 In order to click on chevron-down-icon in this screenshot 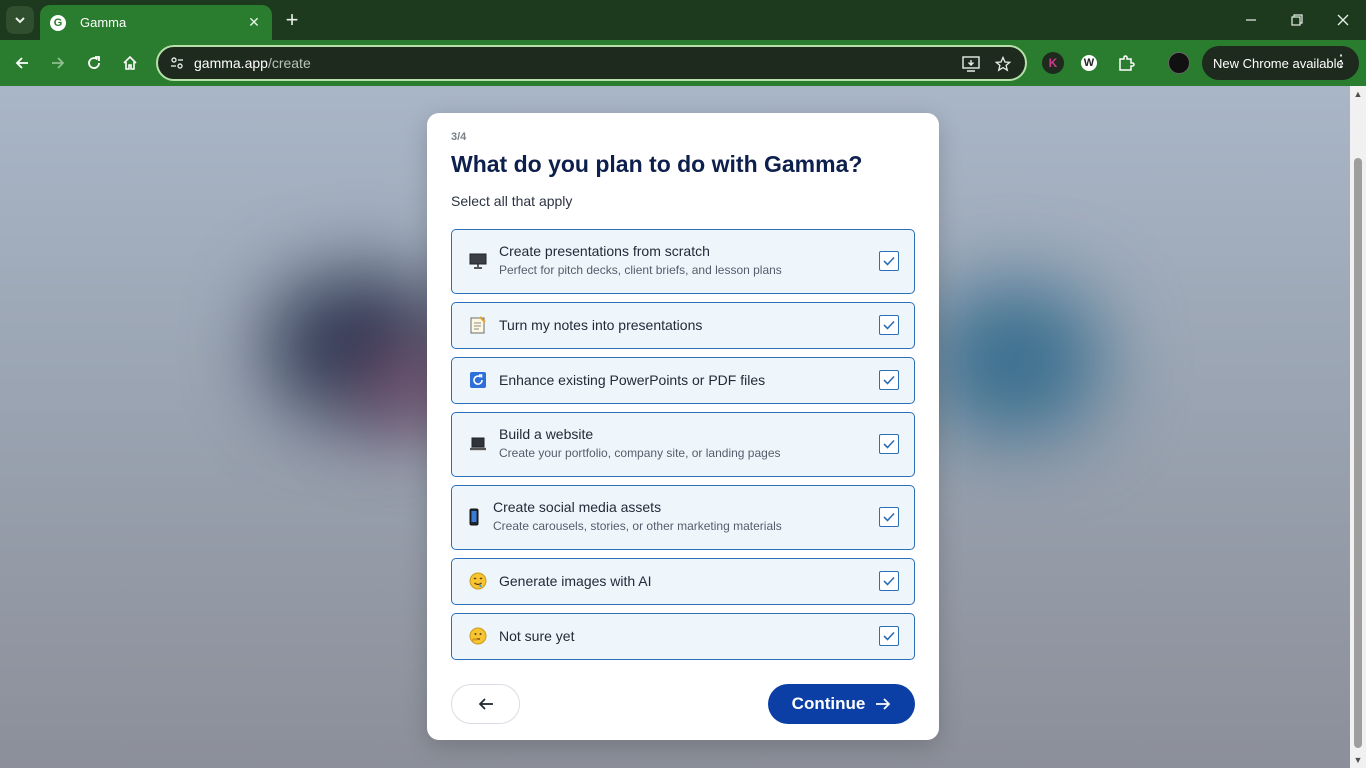, I will do `click(20, 20)`.